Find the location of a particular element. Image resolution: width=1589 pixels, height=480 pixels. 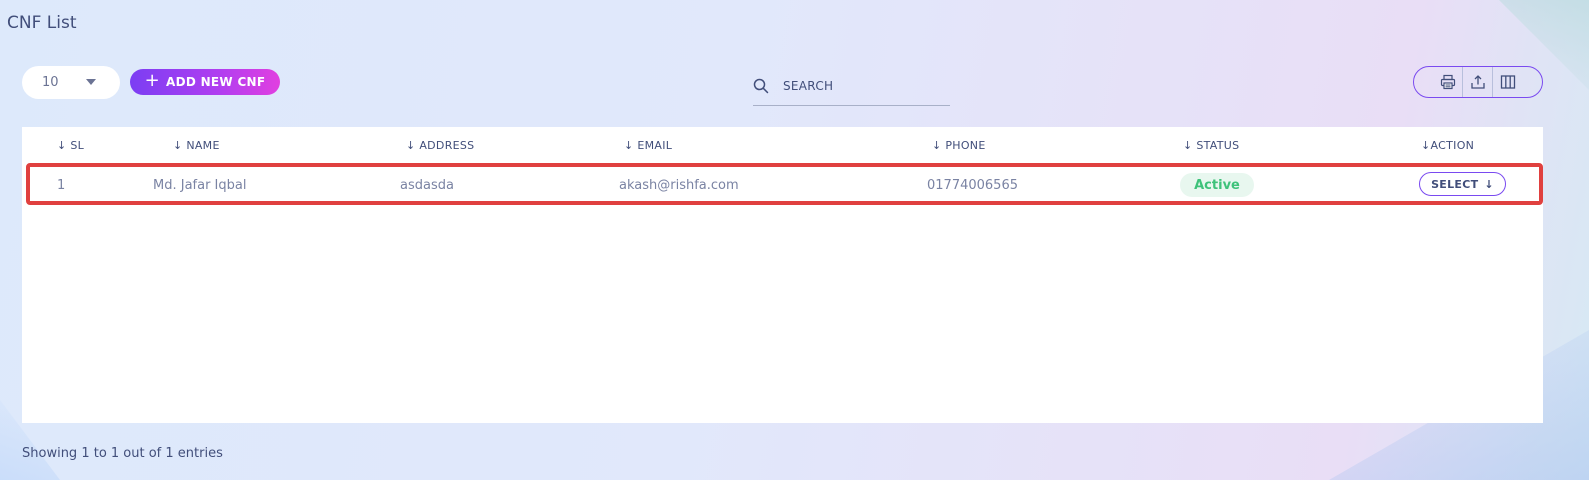

search-input is located at coordinates (863, 86).